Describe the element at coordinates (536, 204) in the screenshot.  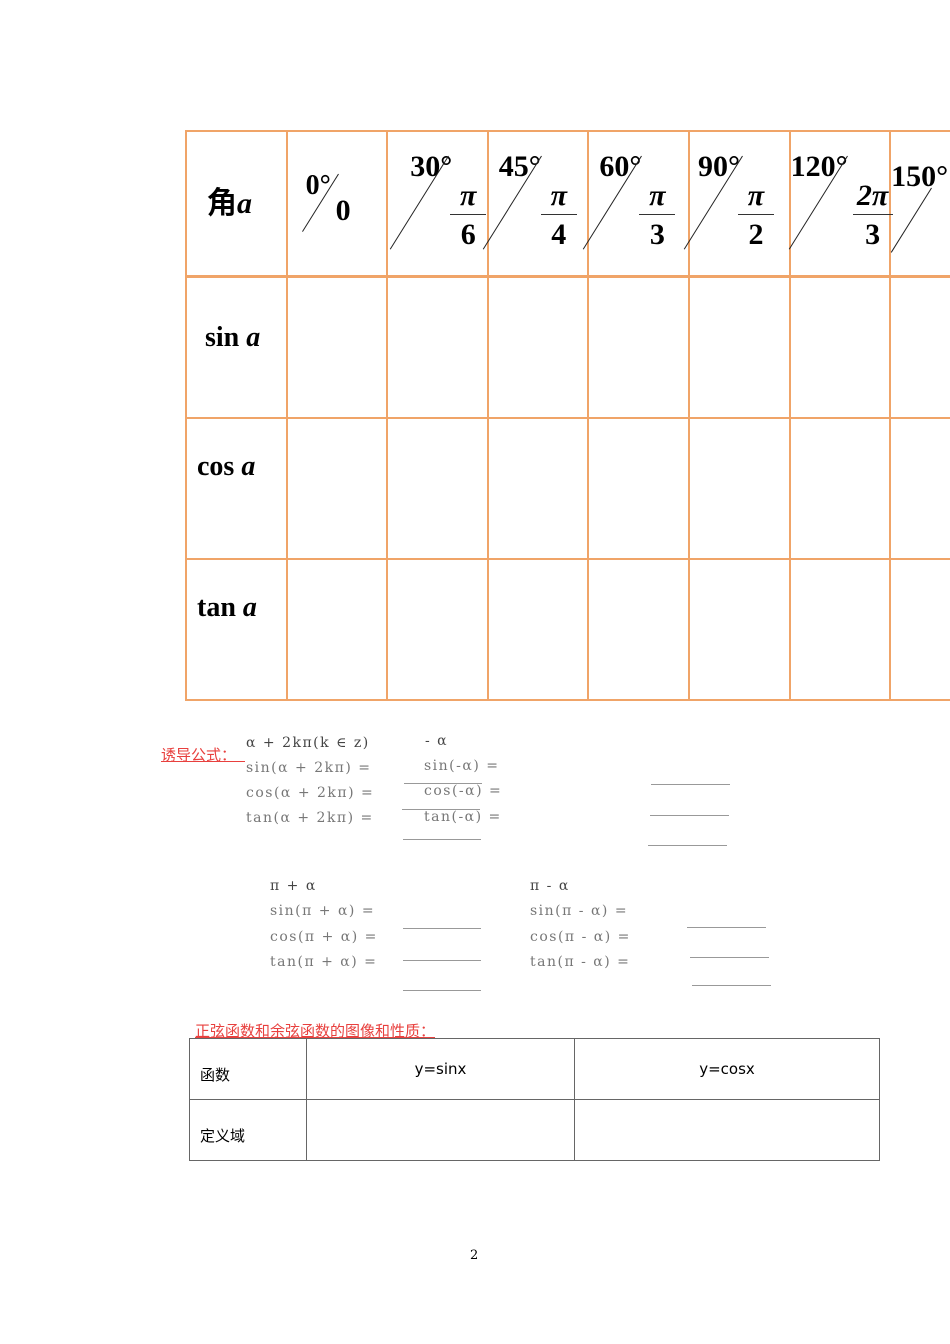
I see `angle-cell-45: 45° π4` at that location.